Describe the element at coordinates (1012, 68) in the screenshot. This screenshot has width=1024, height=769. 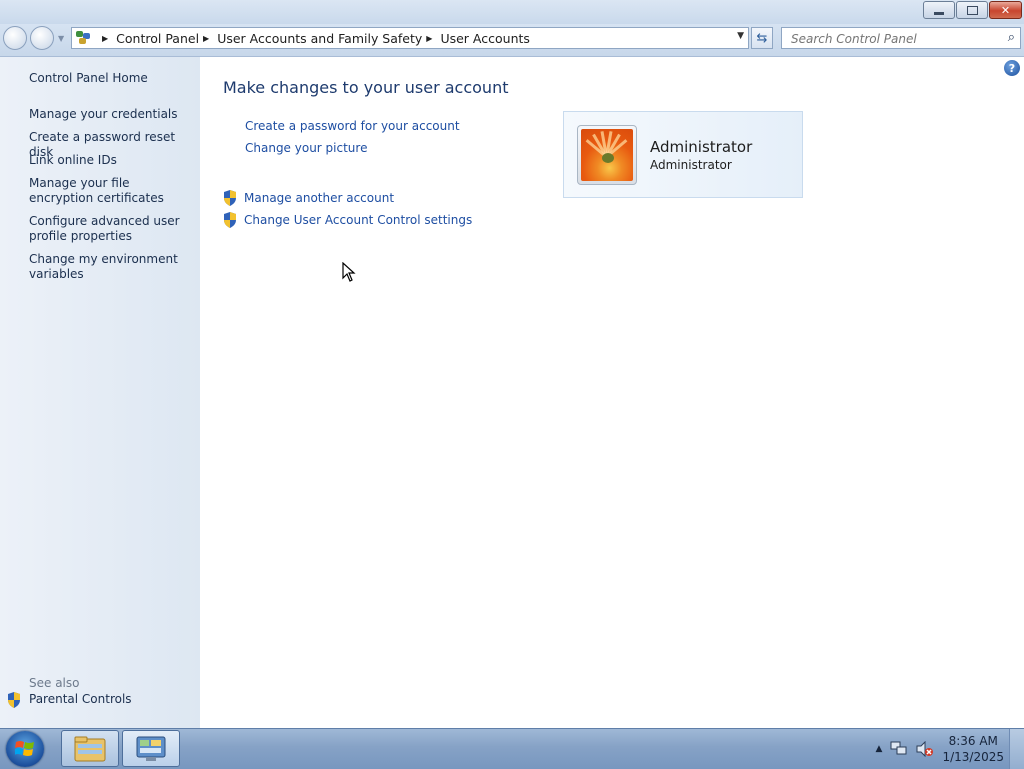
I see `help-icon: ?` at that location.